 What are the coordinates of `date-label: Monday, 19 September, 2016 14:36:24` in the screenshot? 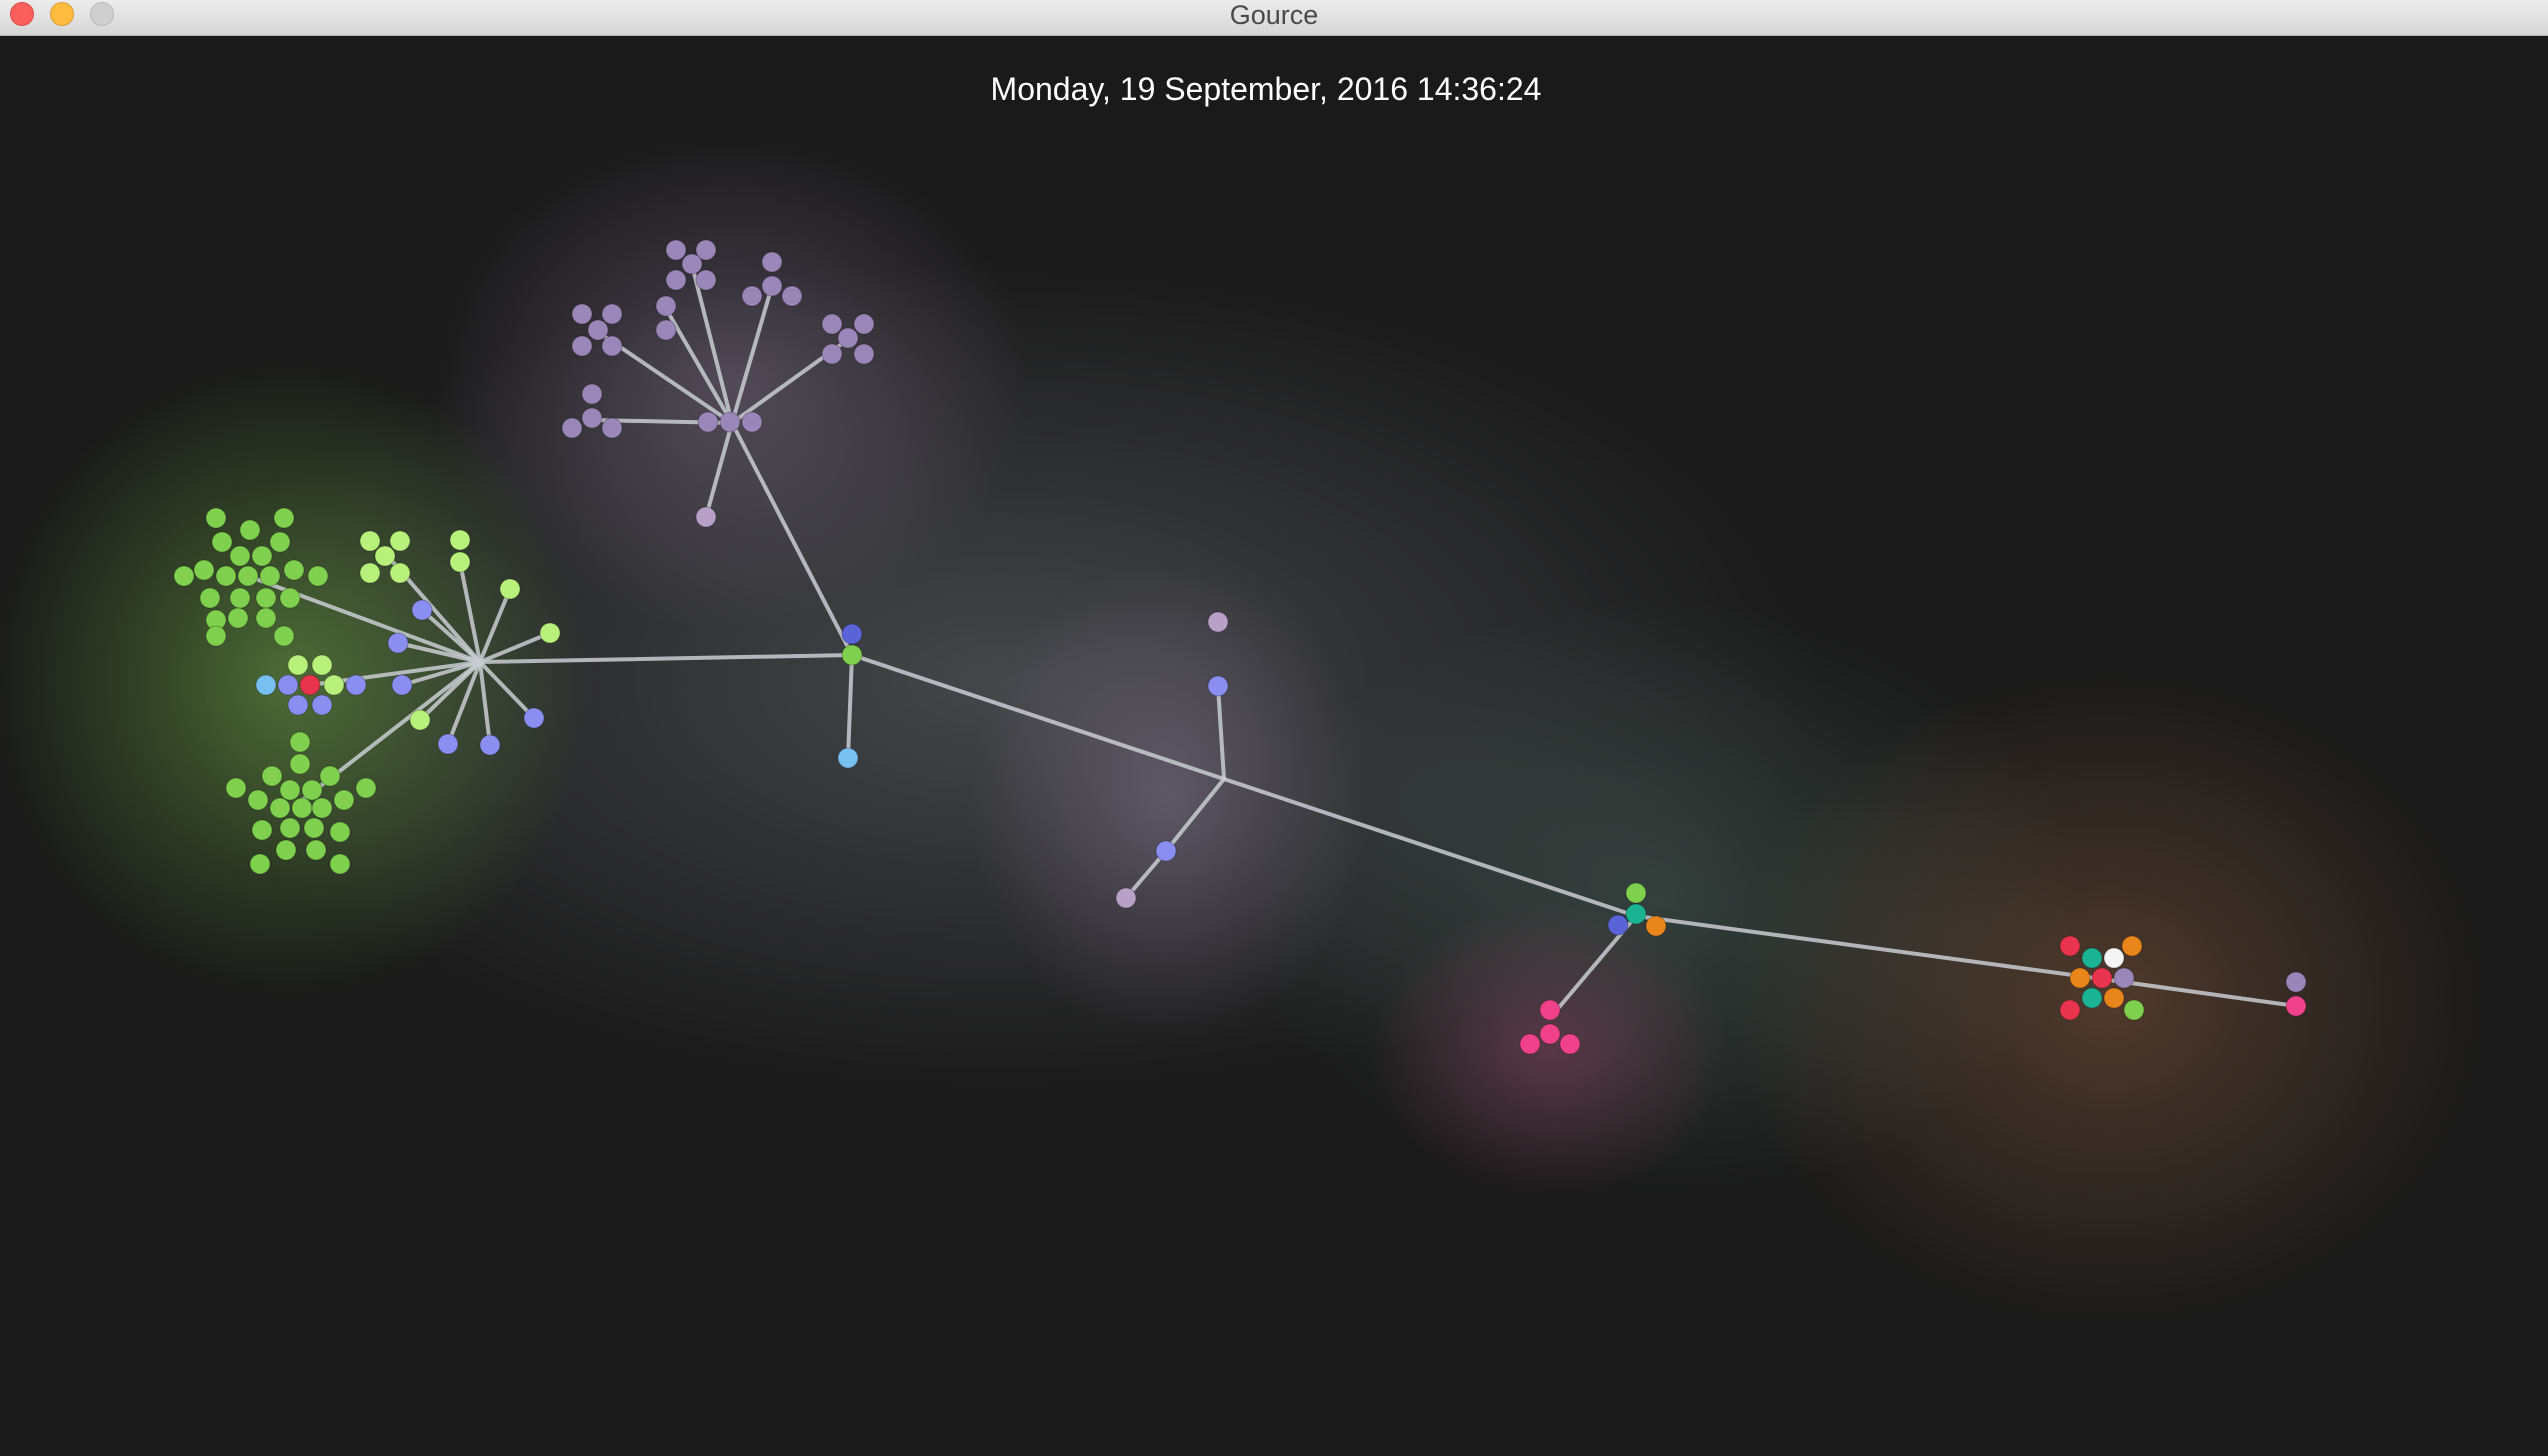 It's located at (1266, 89).